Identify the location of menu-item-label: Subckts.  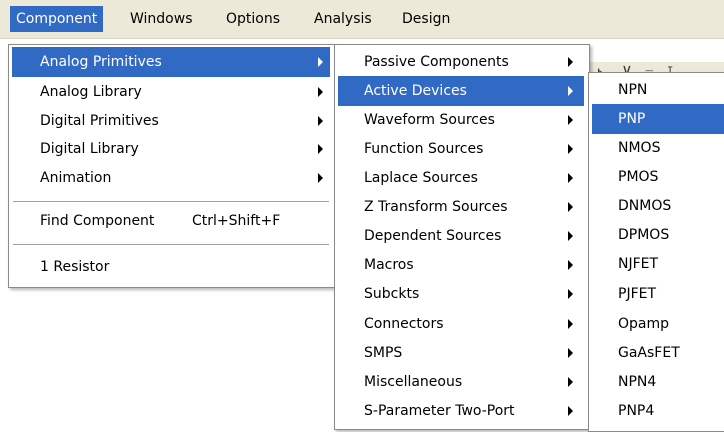
(392, 294).